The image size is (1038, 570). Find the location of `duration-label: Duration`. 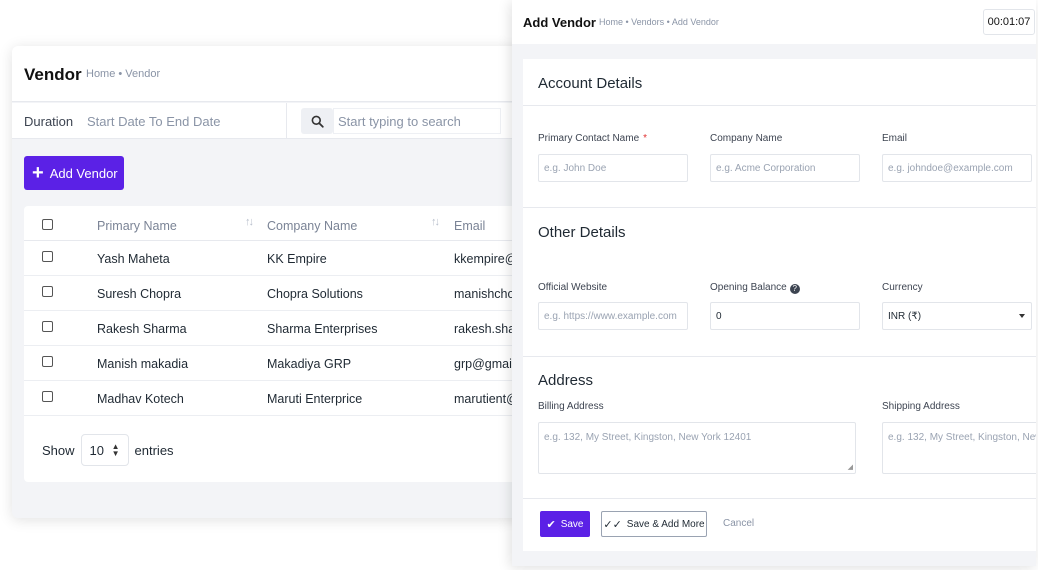

duration-label: Duration is located at coordinates (49, 121).